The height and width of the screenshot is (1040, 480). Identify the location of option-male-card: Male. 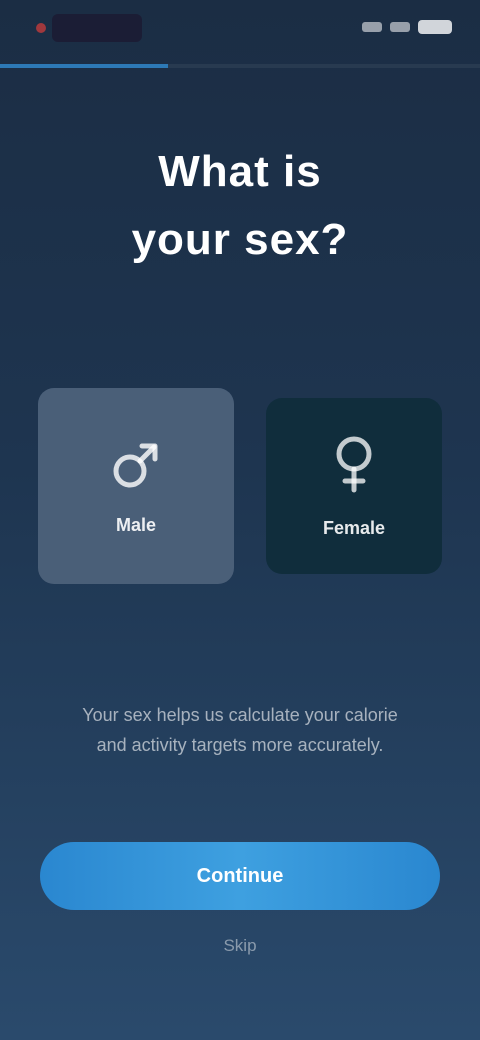
(136, 486).